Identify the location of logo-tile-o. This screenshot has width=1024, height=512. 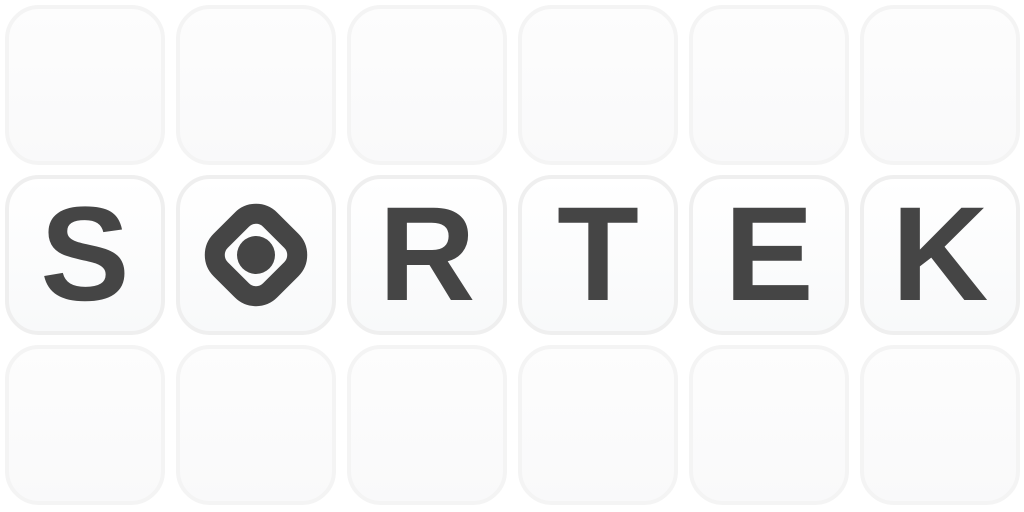
(256, 255).